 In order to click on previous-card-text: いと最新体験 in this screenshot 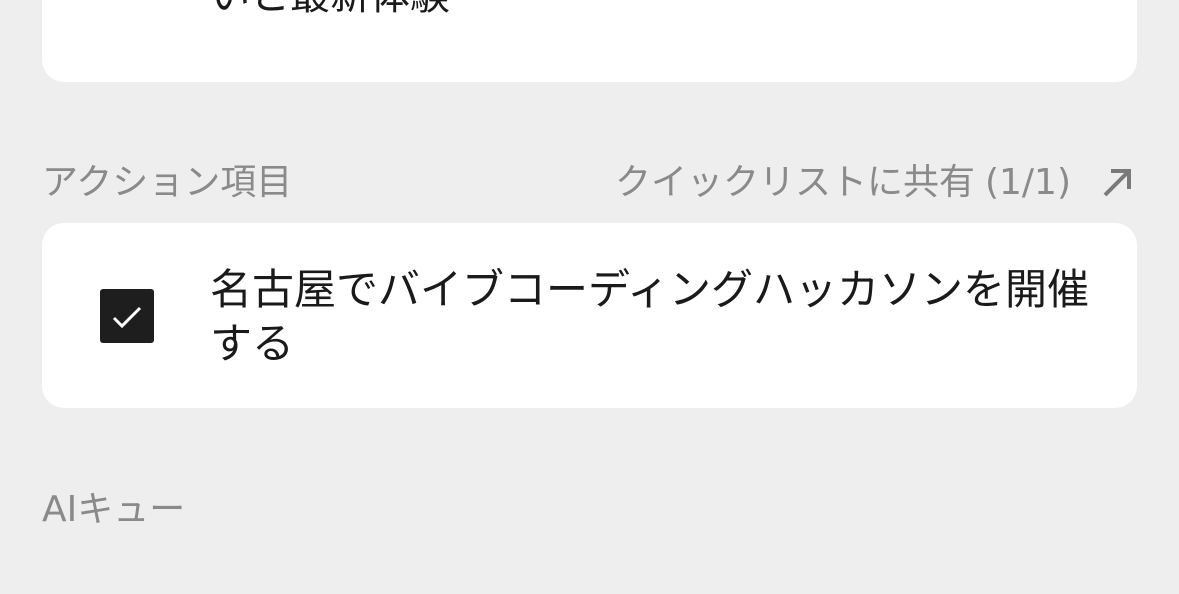, I will do `click(330, 10)`.